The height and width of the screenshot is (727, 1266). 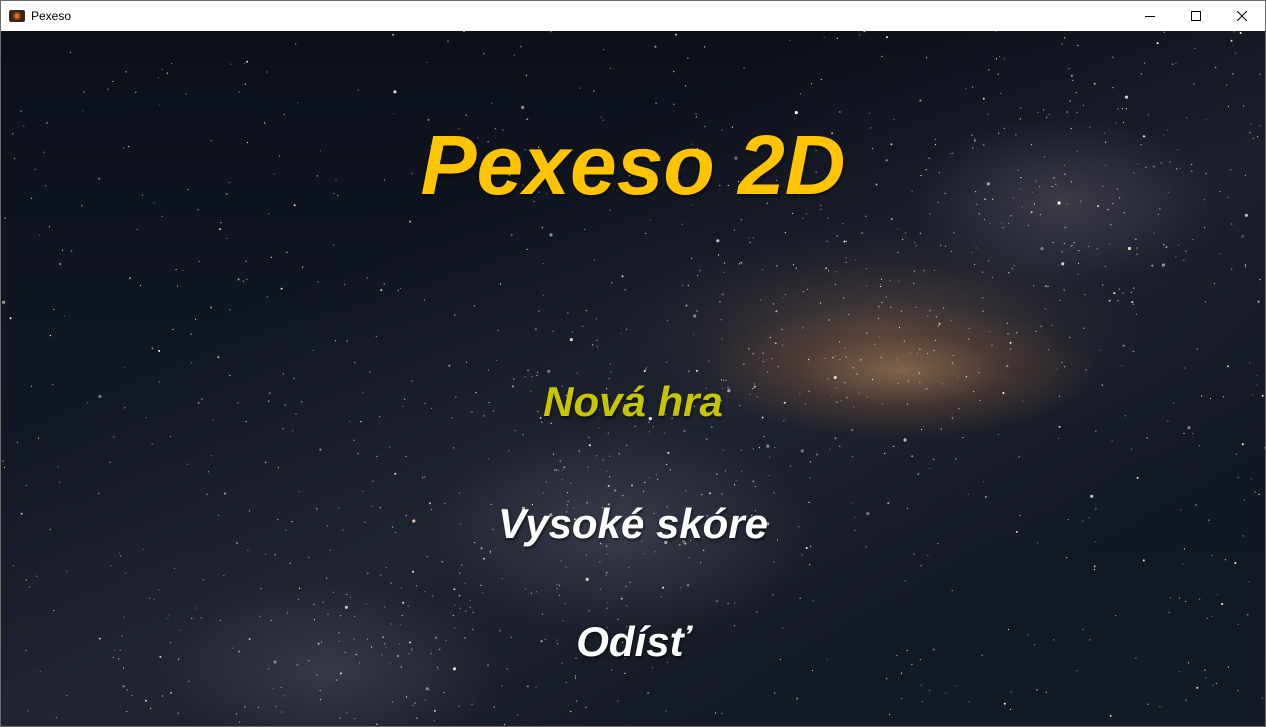 What do you see at coordinates (17, 16) in the screenshot?
I see `pexeso-app-icon` at bounding box center [17, 16].